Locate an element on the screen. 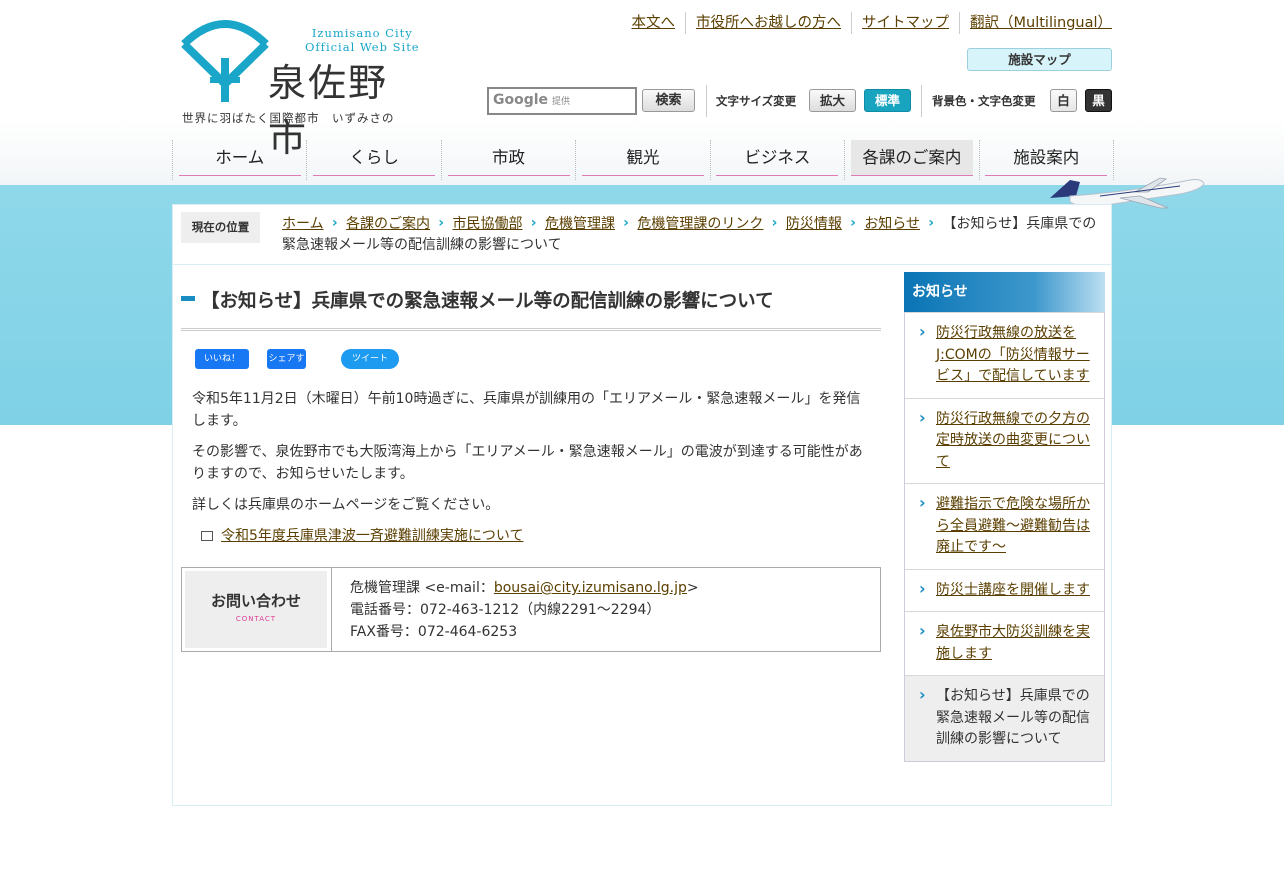  logo-emblem-icon is located at coordinates (225, 61).